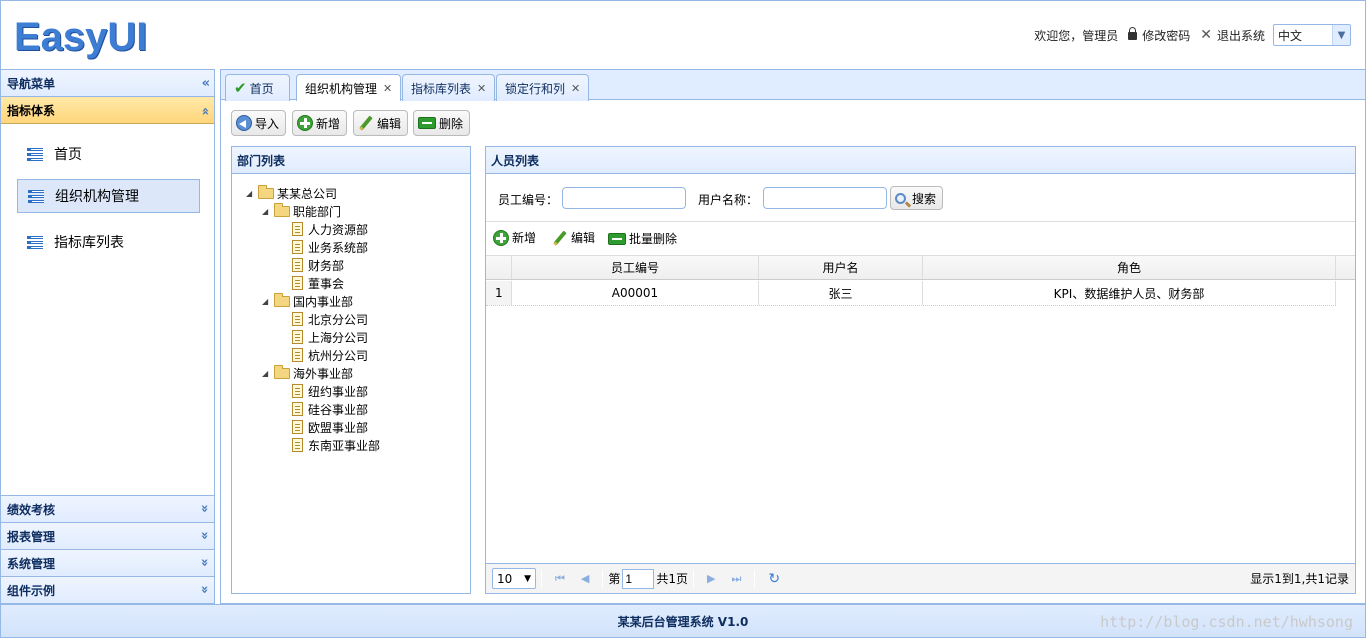 The height and width of the screenshot is (638, 1366). Describe the element at coordinates (1312, 35) in the screenshot. I see `language-select: 中文 ▼` at that location.